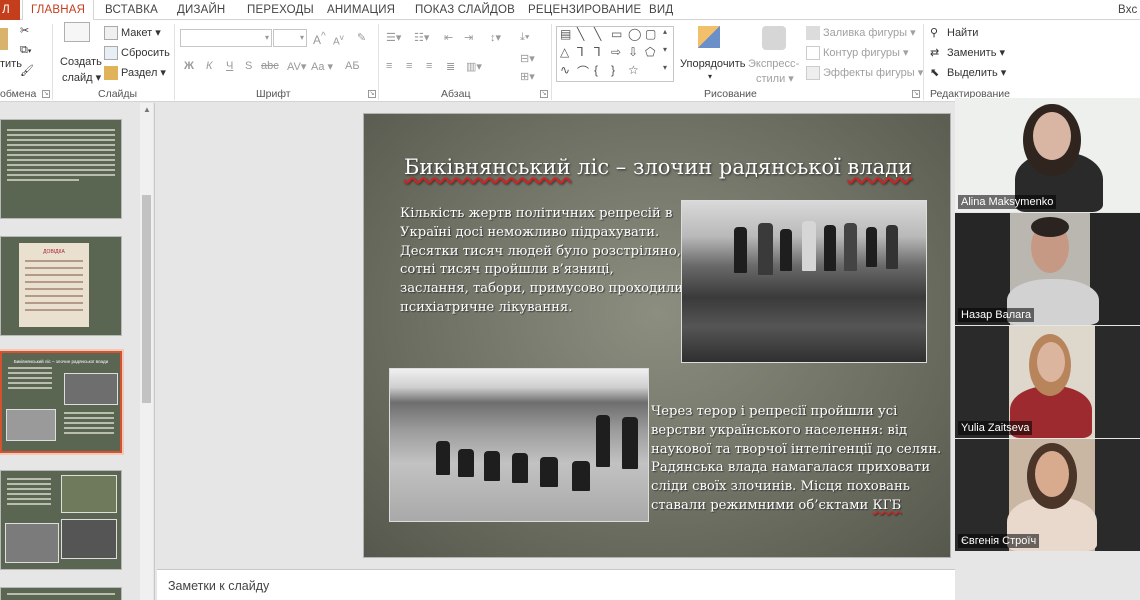 This screenshot has height=600, width=1140. Describe the element at coordinates (24, 30) in the screenshot. I see `cut-icon: ✂` at that location.